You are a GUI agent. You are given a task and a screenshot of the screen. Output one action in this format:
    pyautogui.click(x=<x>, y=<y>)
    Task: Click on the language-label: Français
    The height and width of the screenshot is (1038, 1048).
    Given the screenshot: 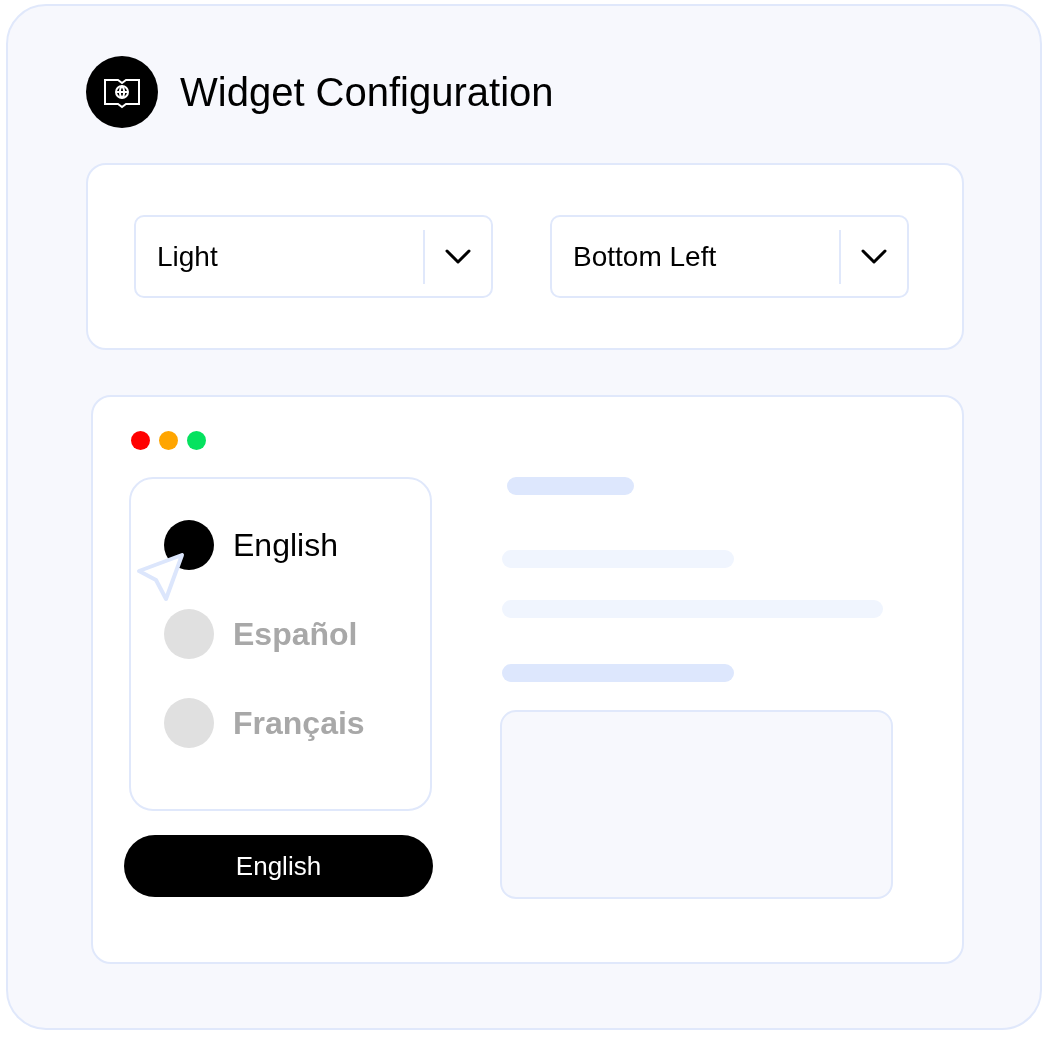 What is the action you would take?
    pyautogui.click(x=299, y=723)
    